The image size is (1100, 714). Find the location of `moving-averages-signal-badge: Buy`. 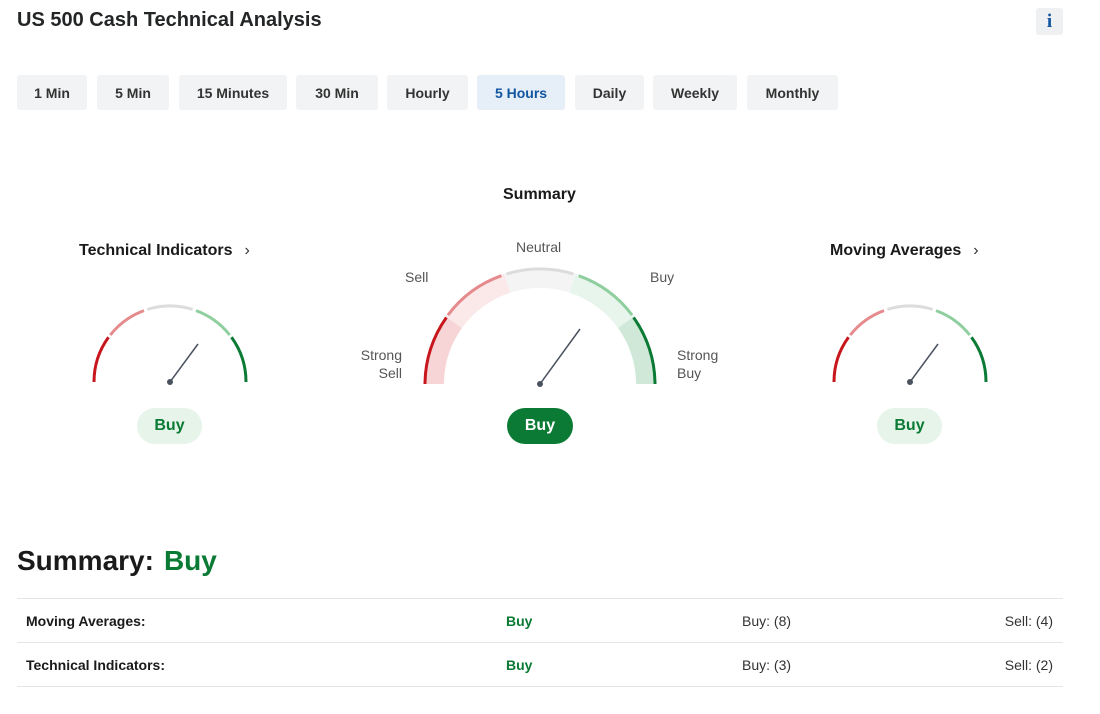

moving-averages-signal-badge: Buy is located at coordinates (909, 426).